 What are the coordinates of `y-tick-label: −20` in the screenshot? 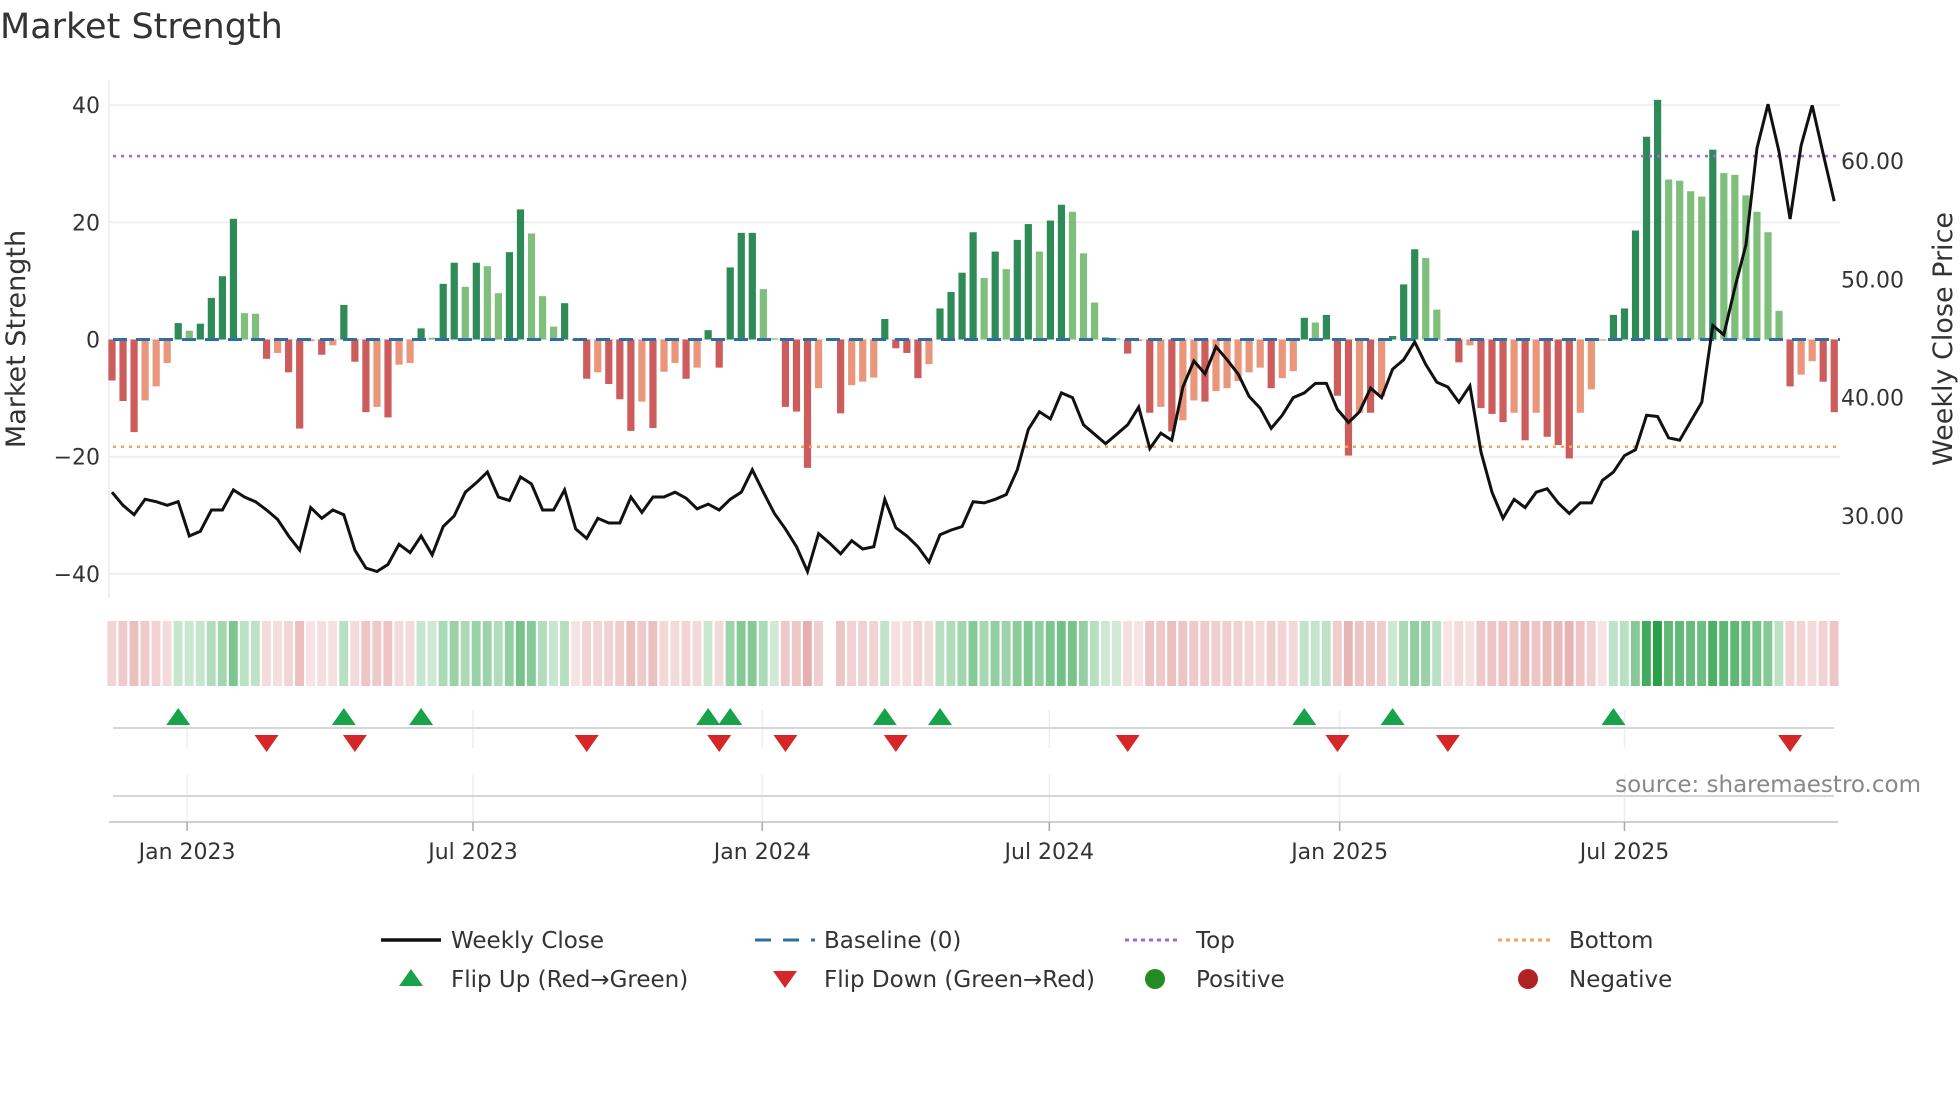 It's located at (77, 458).